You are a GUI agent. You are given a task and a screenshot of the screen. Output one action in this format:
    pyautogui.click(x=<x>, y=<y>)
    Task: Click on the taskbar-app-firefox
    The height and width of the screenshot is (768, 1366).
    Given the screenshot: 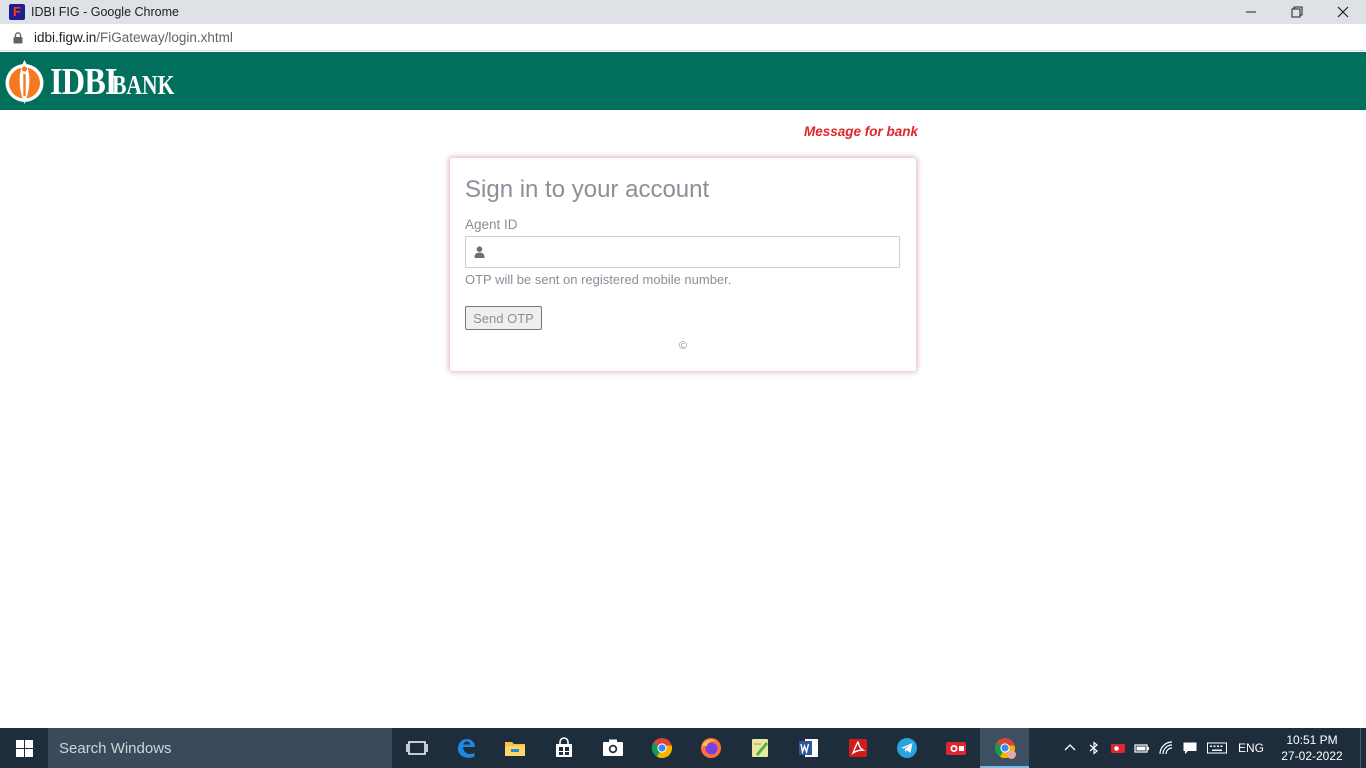 What is the action you would take?
    pyautogui.click(x=710, y=748)
    